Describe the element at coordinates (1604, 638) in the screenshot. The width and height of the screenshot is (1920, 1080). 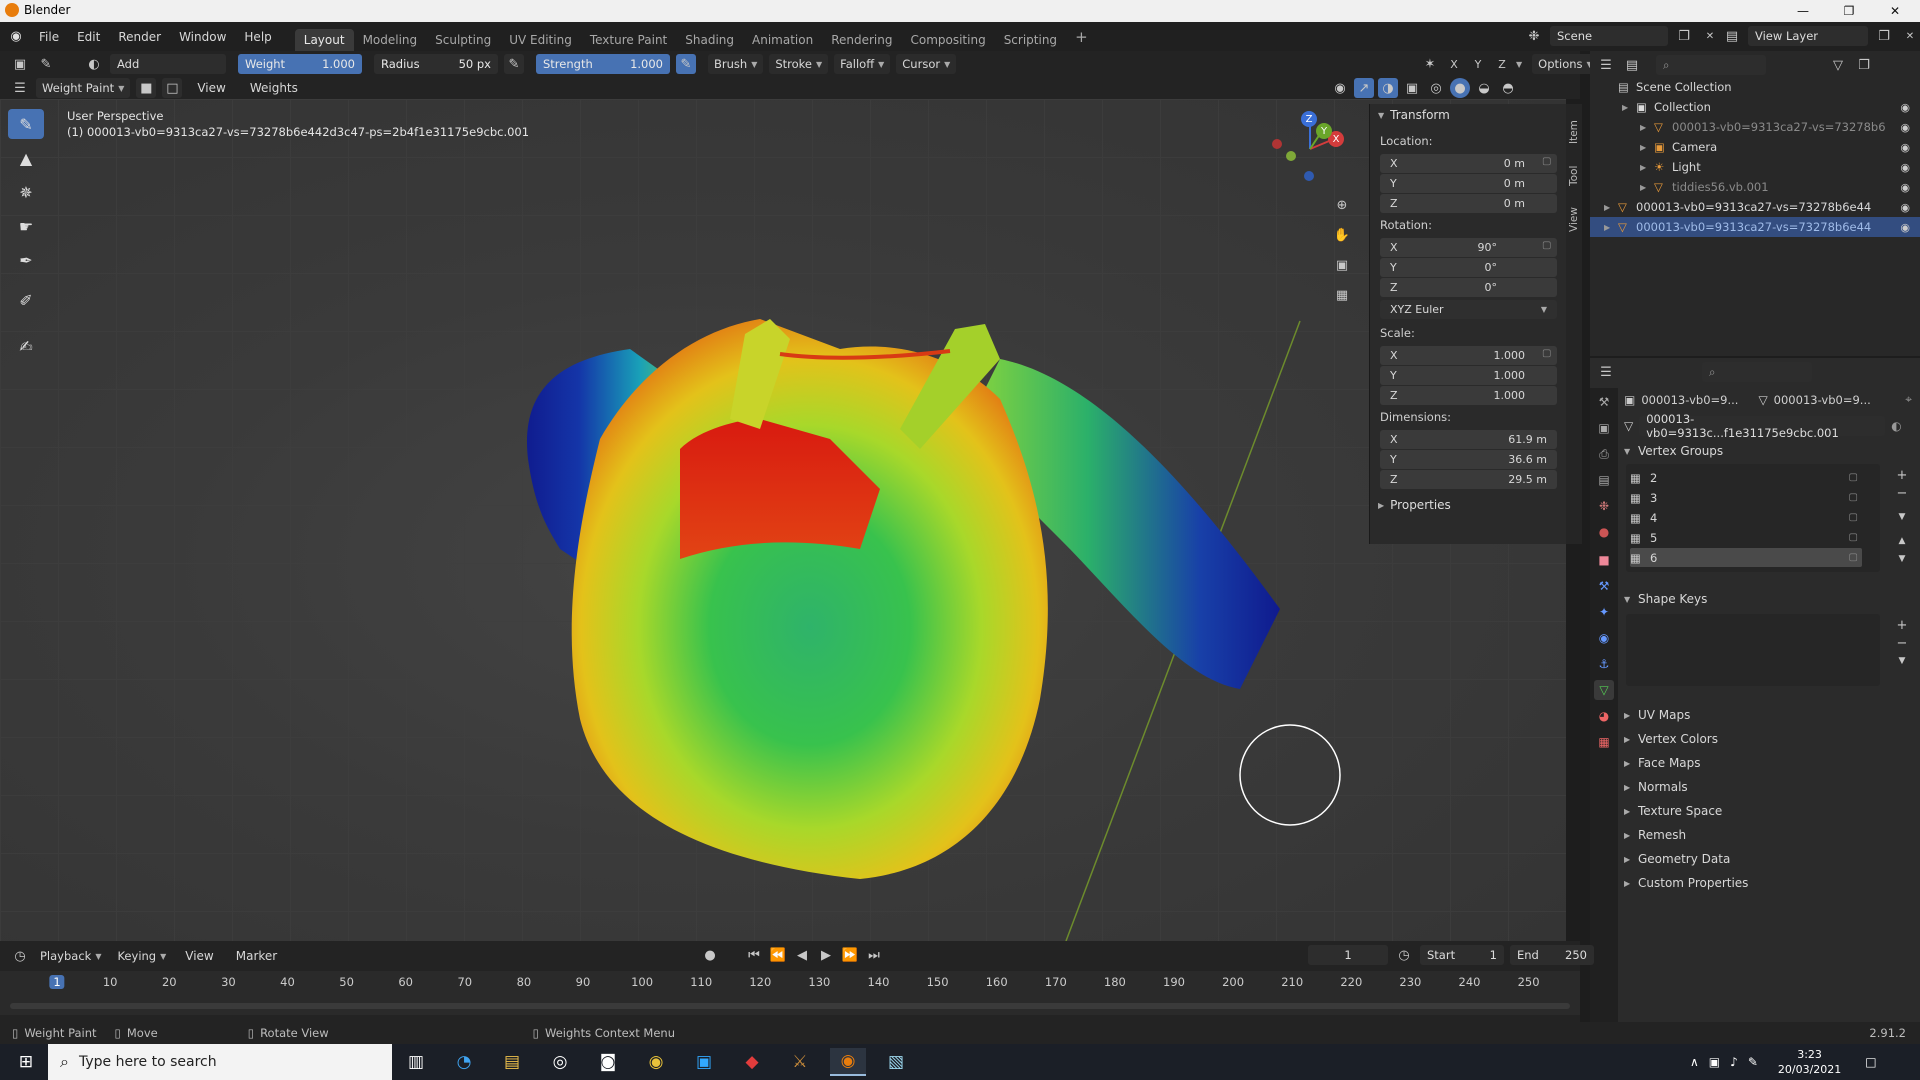
I see `physics-tab-icon: ◉` at that location.